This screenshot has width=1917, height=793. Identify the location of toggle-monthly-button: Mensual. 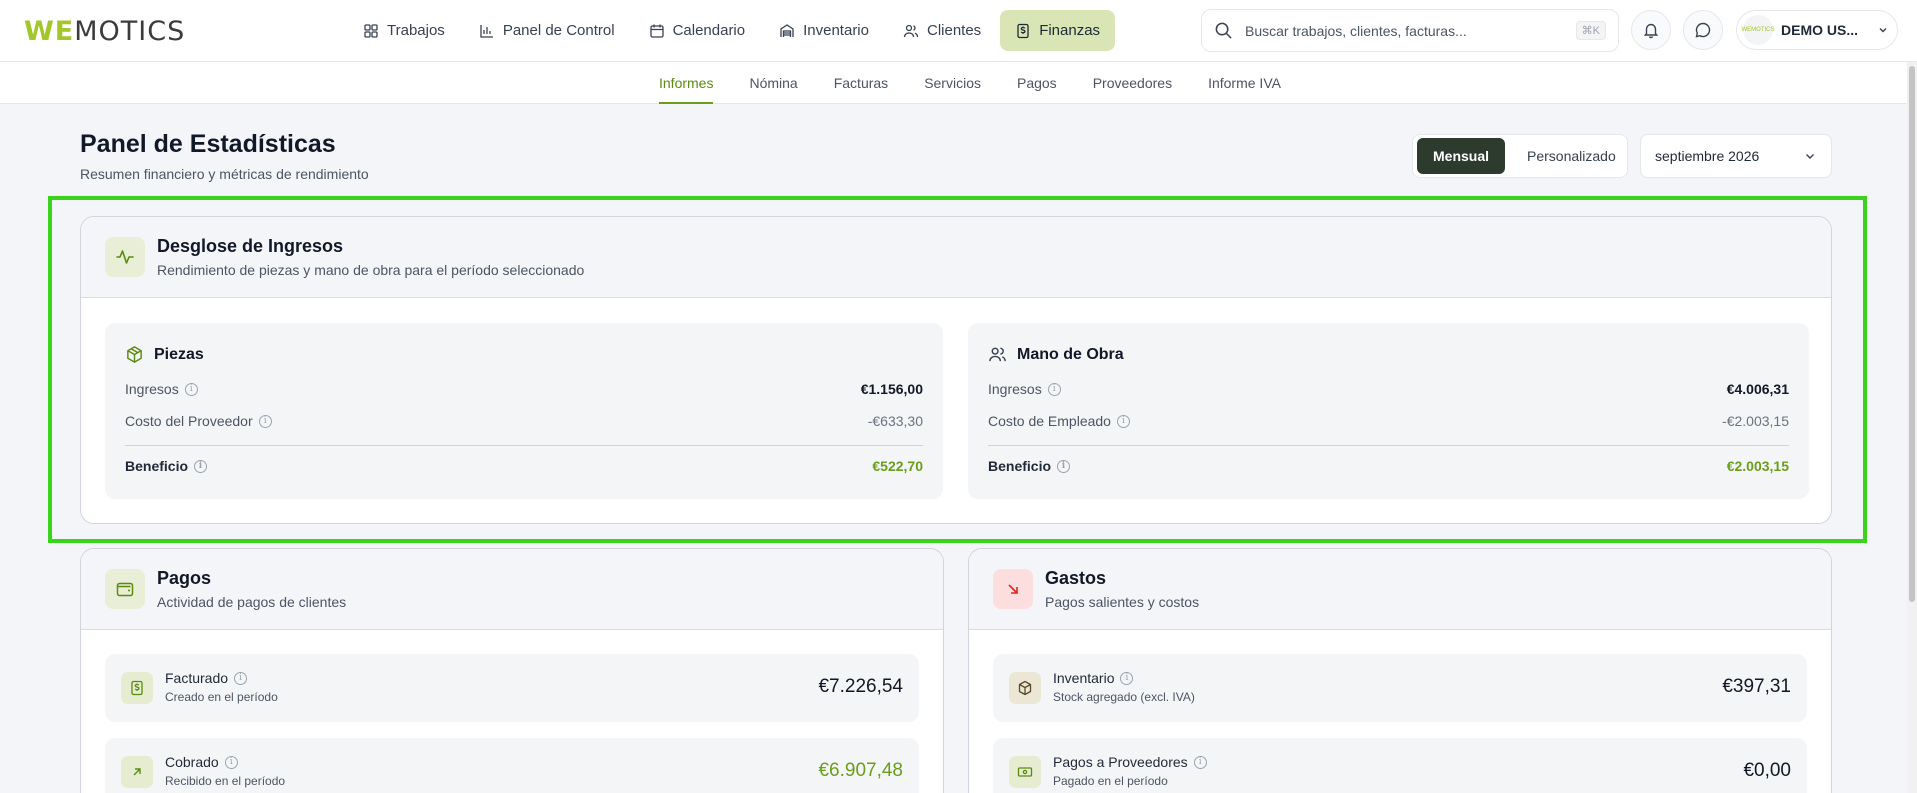
(1461, 156).